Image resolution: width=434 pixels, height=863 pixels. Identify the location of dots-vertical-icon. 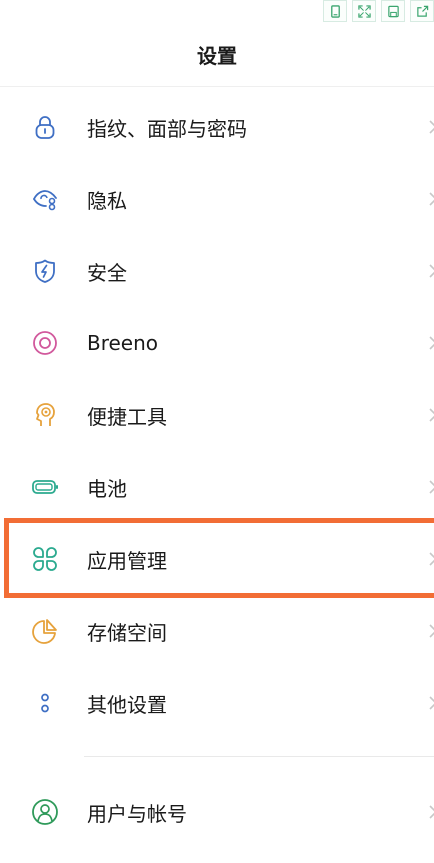
(45, 703).